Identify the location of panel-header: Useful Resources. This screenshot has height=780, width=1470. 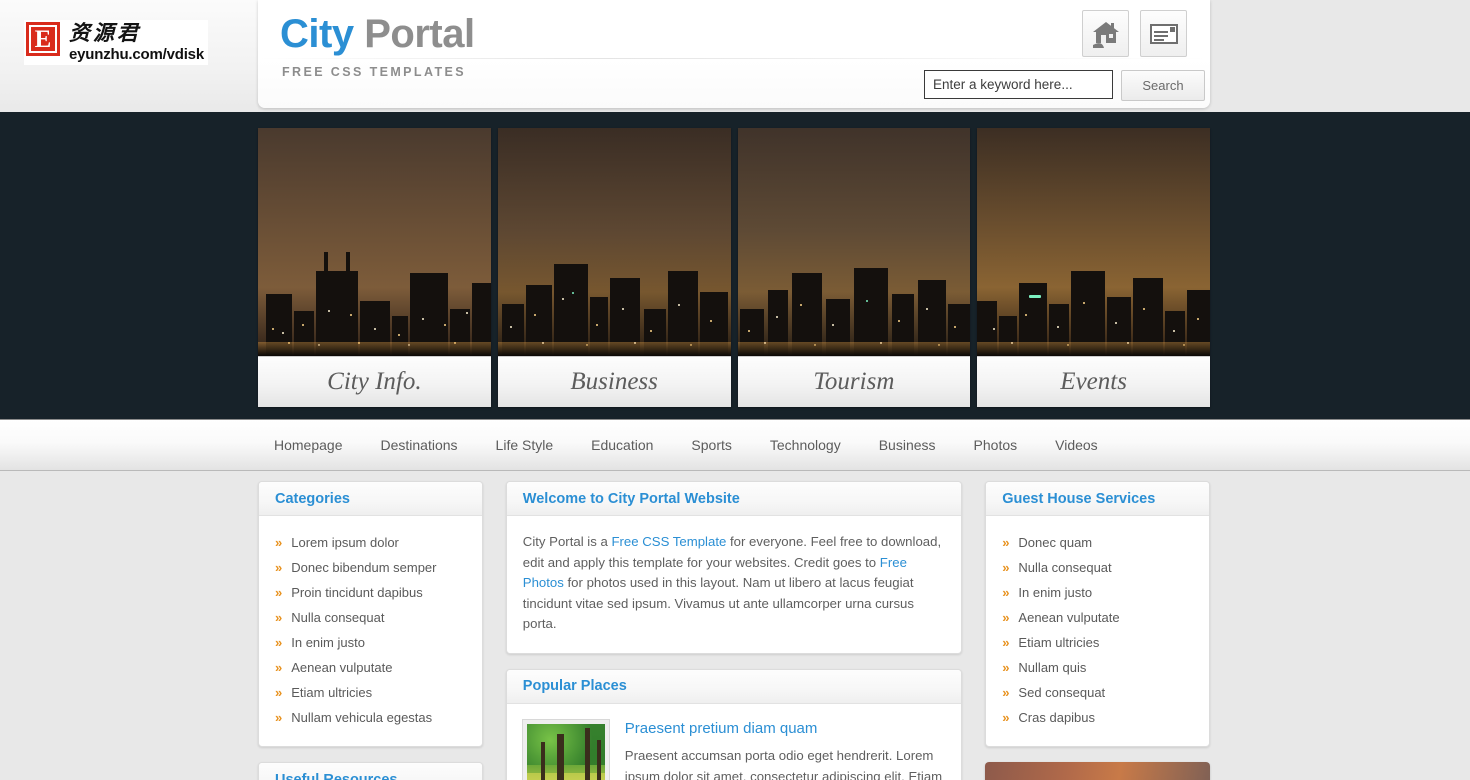
(370, 771).